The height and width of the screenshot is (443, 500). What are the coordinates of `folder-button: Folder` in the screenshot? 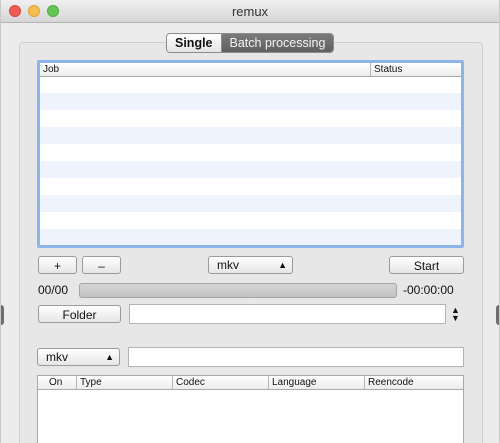 It's located at (79, 314).